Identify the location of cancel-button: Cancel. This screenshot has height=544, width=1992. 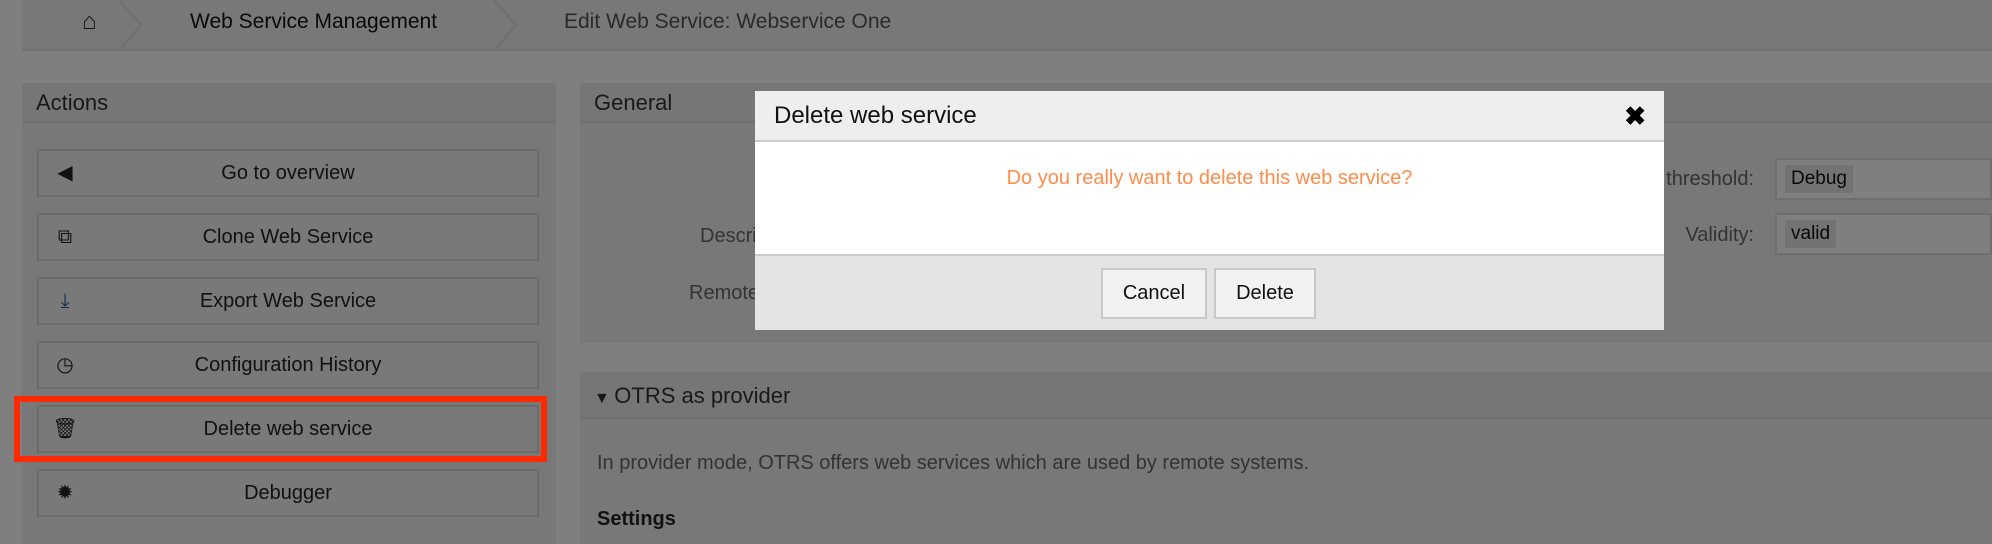
(1154, 293).